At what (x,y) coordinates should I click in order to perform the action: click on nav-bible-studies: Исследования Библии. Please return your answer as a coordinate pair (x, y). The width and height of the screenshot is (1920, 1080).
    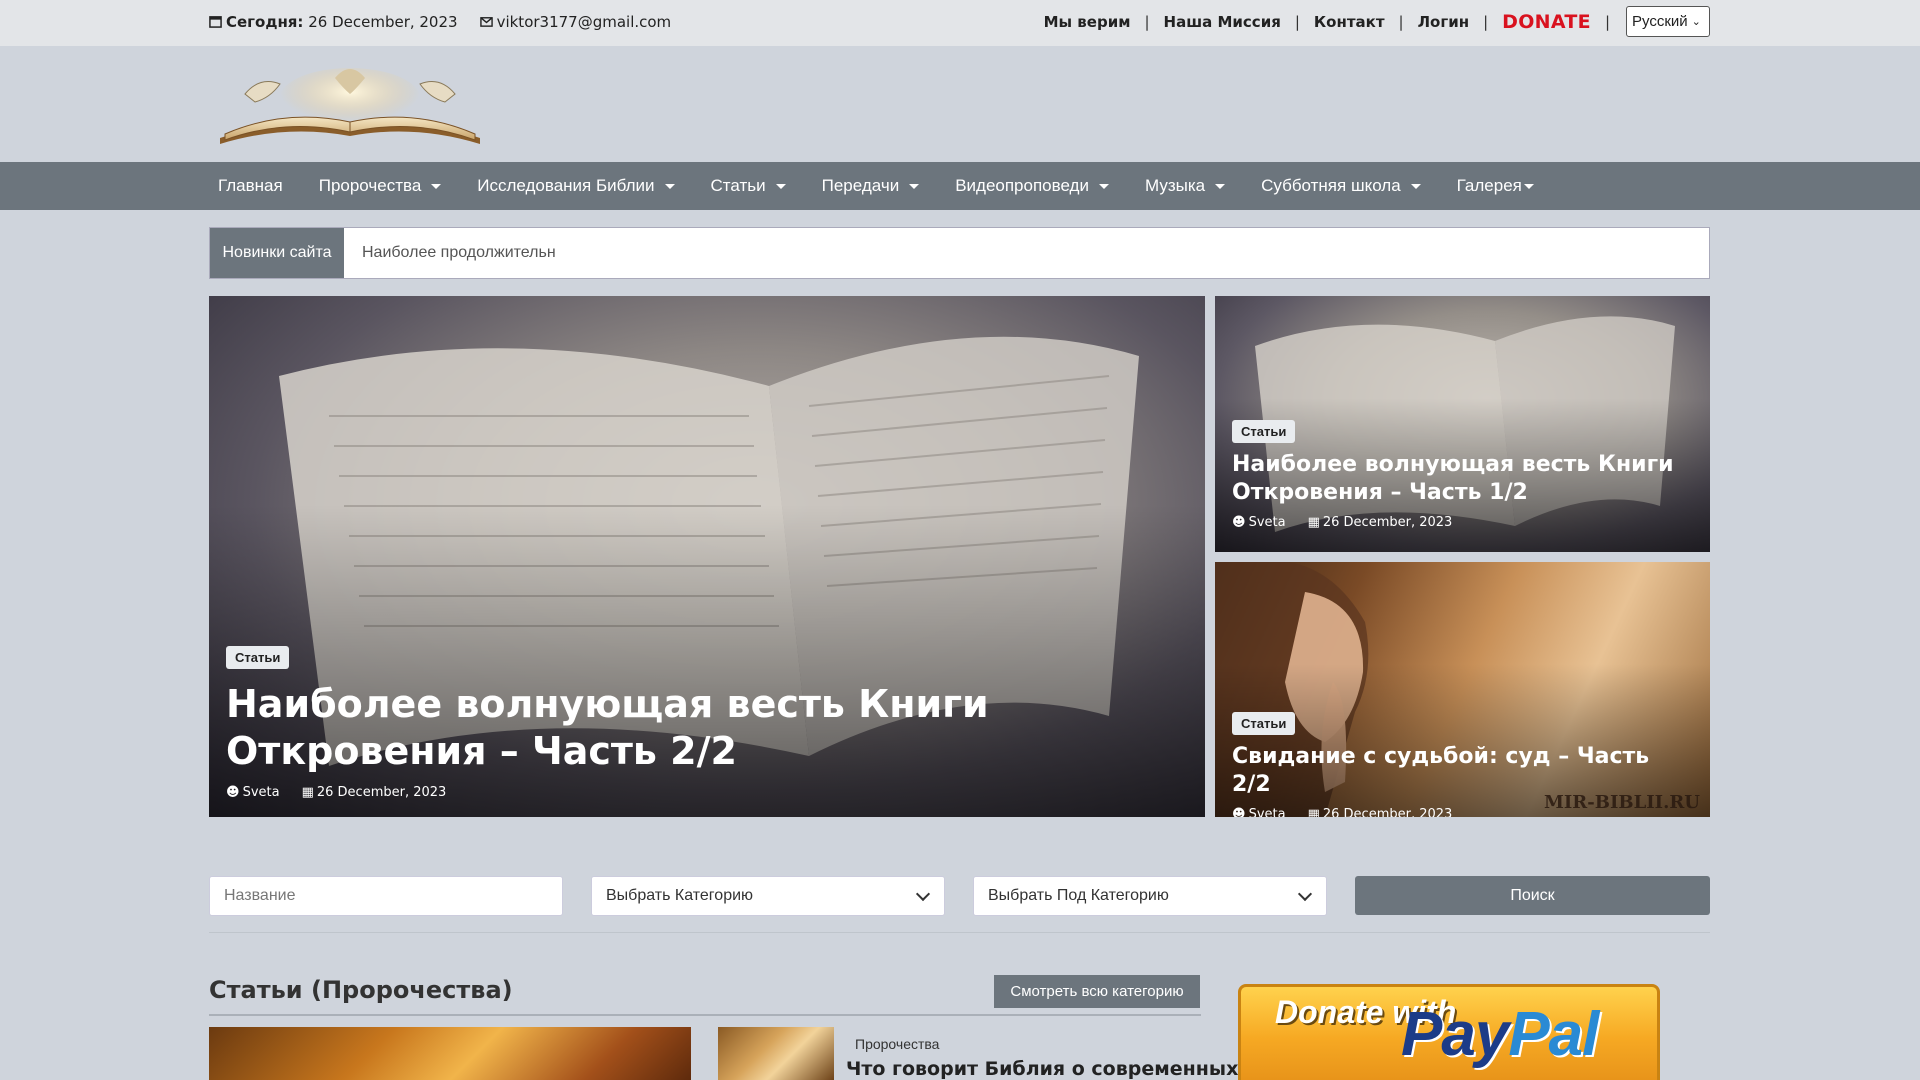
    Looking at the image, I should click on (575, 186).